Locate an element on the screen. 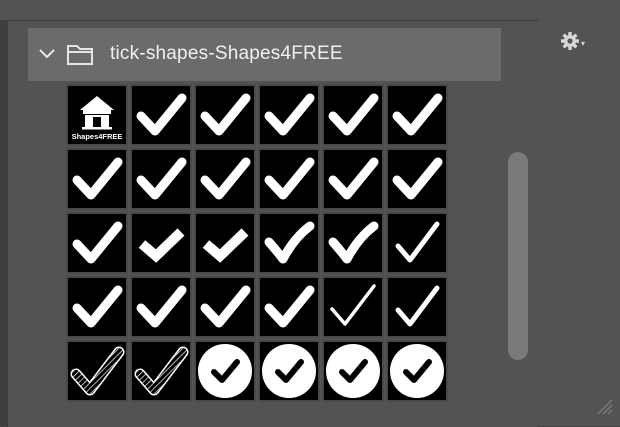  logo-caption: Shapes4FREE is located at coordinates (97, 136).